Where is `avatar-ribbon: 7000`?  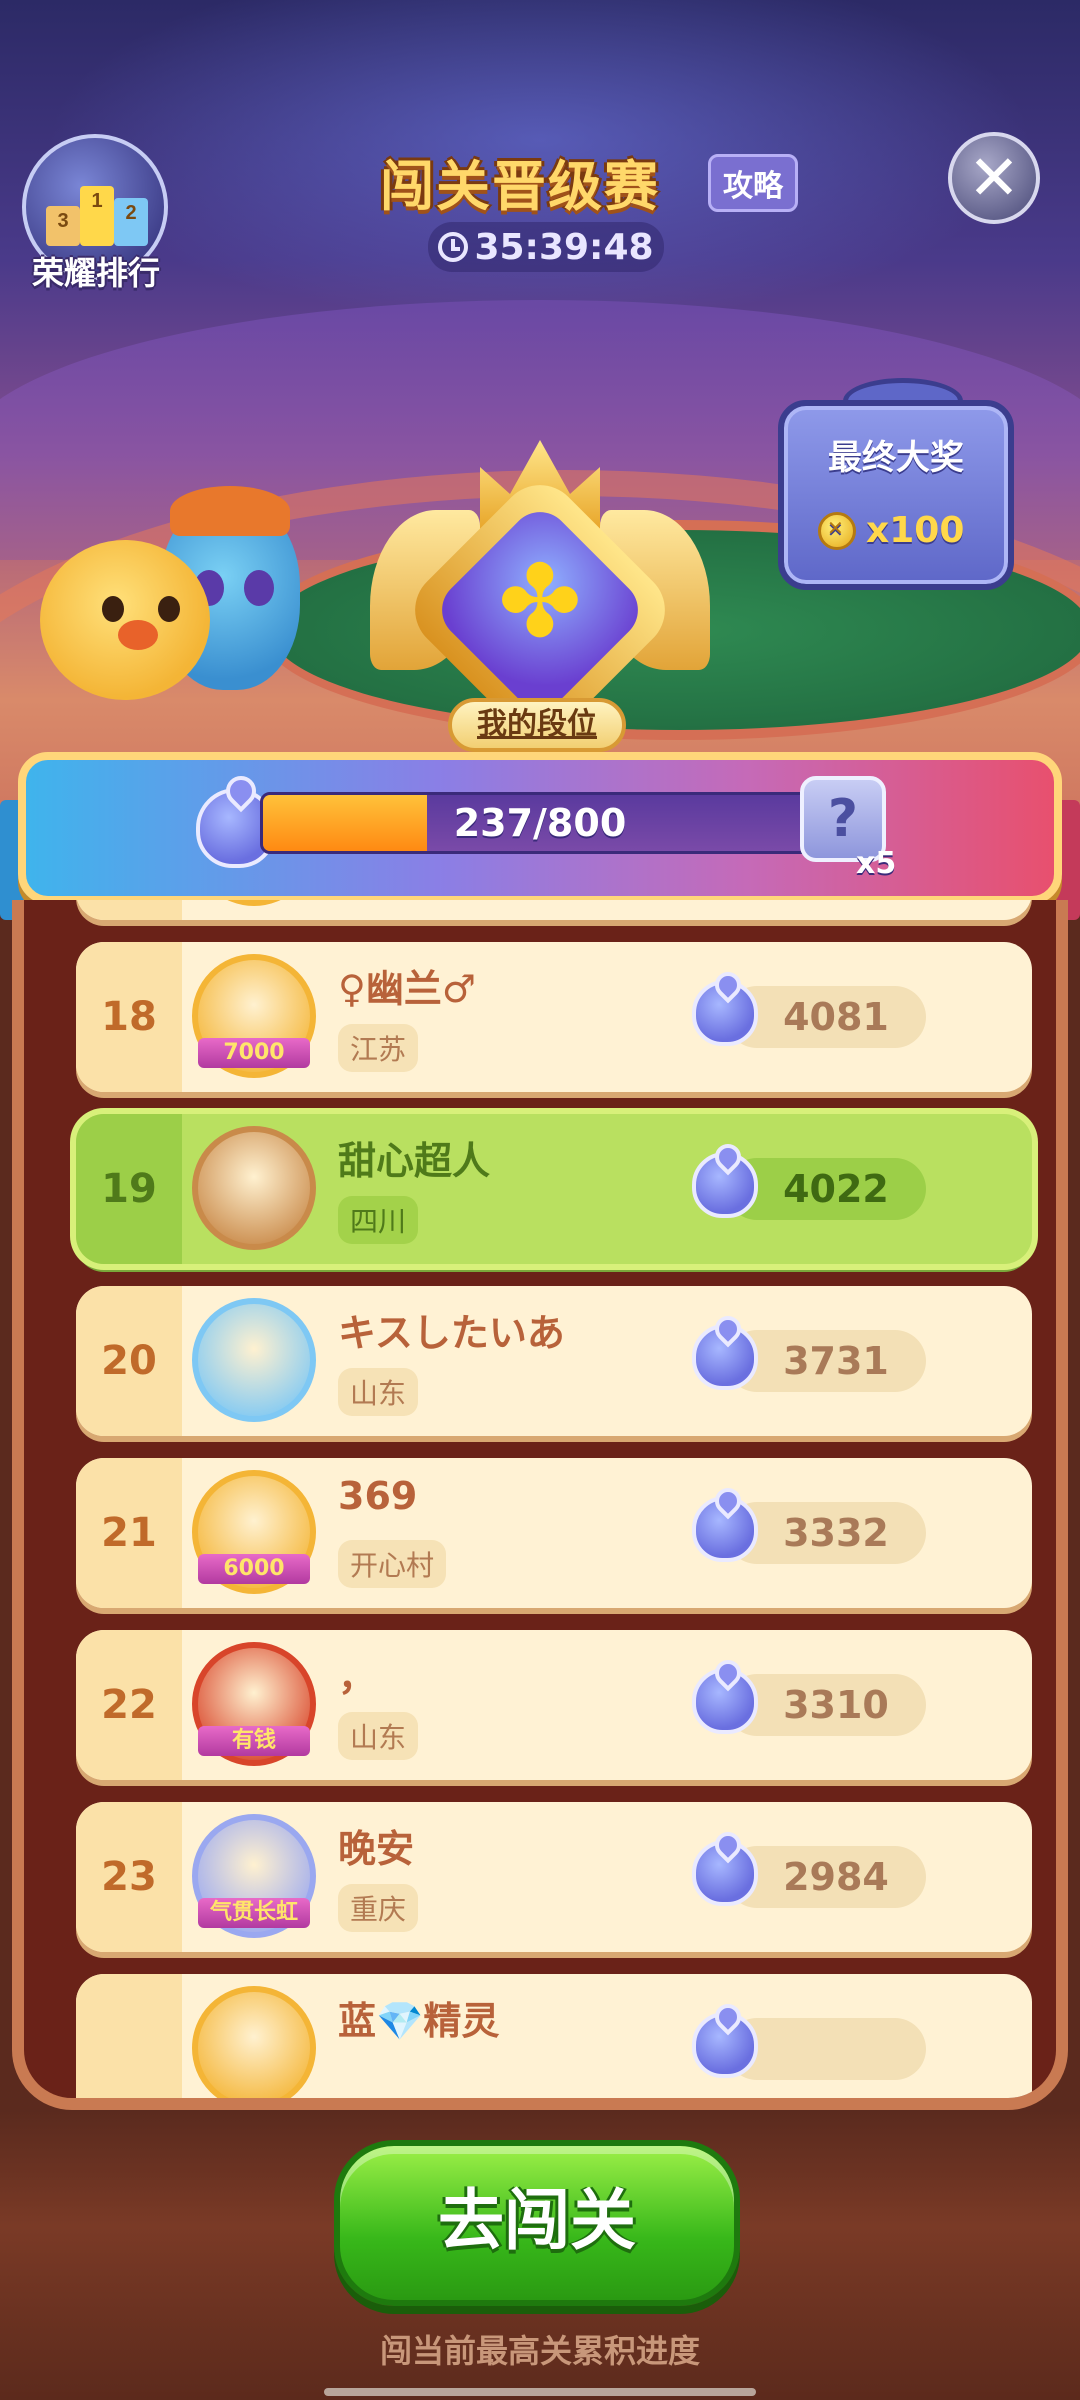 avatar-ribbon: 7000 is located at coordinates (254, 1053).